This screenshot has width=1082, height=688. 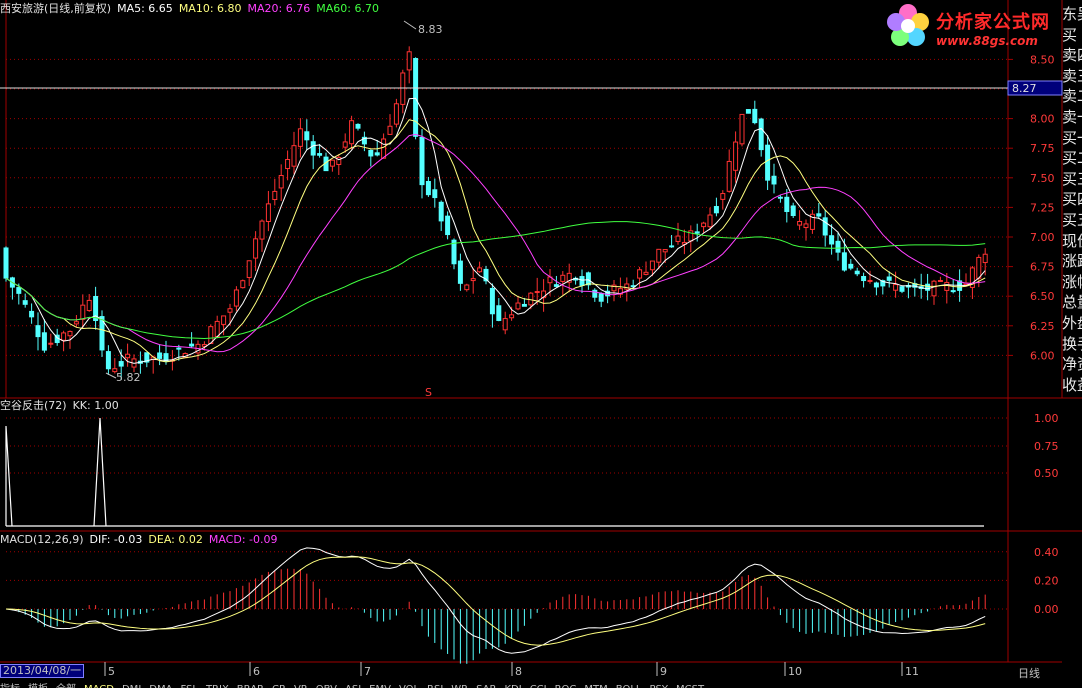 What do you see at coordinates (66, 686) in the screenshot?
I see `indicator-tab: 全部` at bounding box center [66, 686].